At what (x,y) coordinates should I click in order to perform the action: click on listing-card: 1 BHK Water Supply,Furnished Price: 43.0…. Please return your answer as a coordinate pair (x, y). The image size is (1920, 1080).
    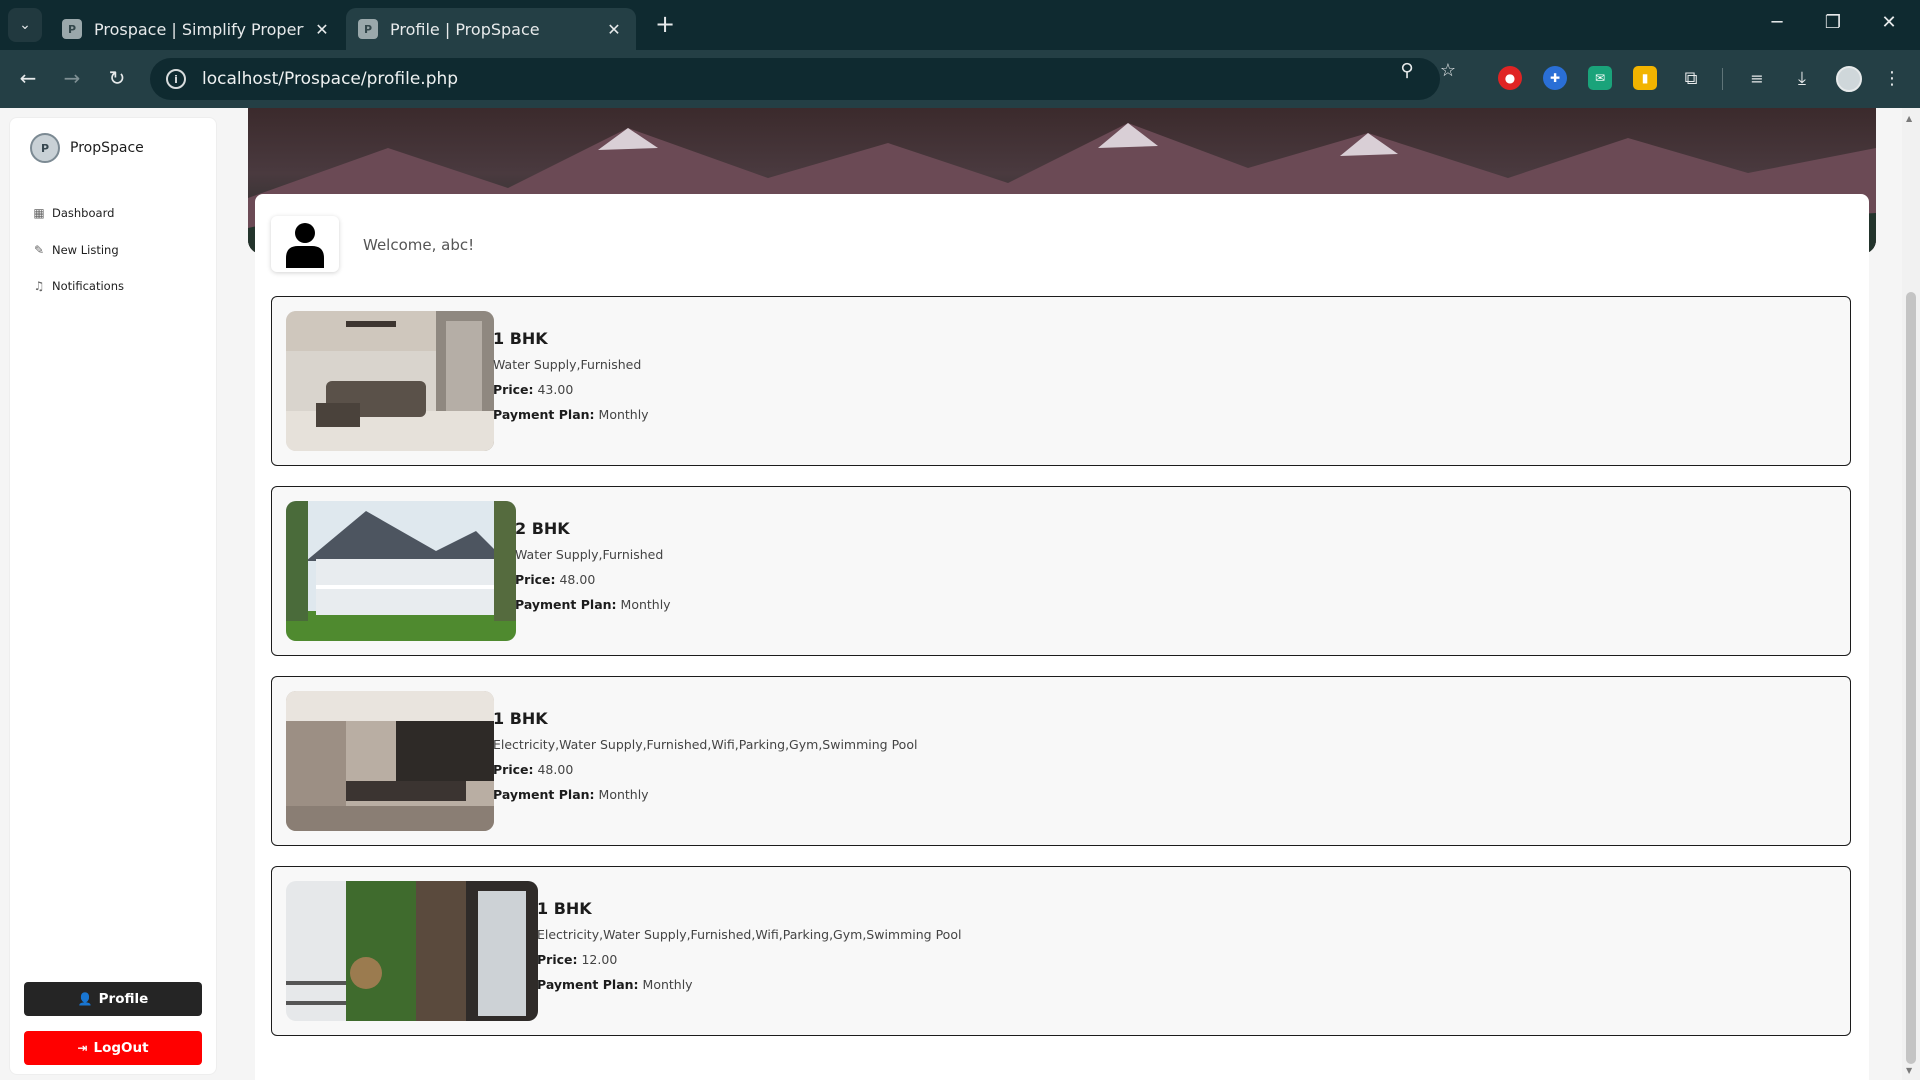
    Looking at the image, I should click on (1061, 381).